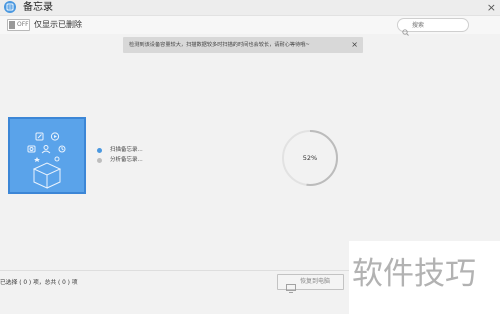 This screenshot has height=314, width=500. Describe the element at coordinates (39, 283) in the screenshot. I see `selection-count: 已选择 ( 0 ) 项，总共 ( 0 ) 项` at that location.